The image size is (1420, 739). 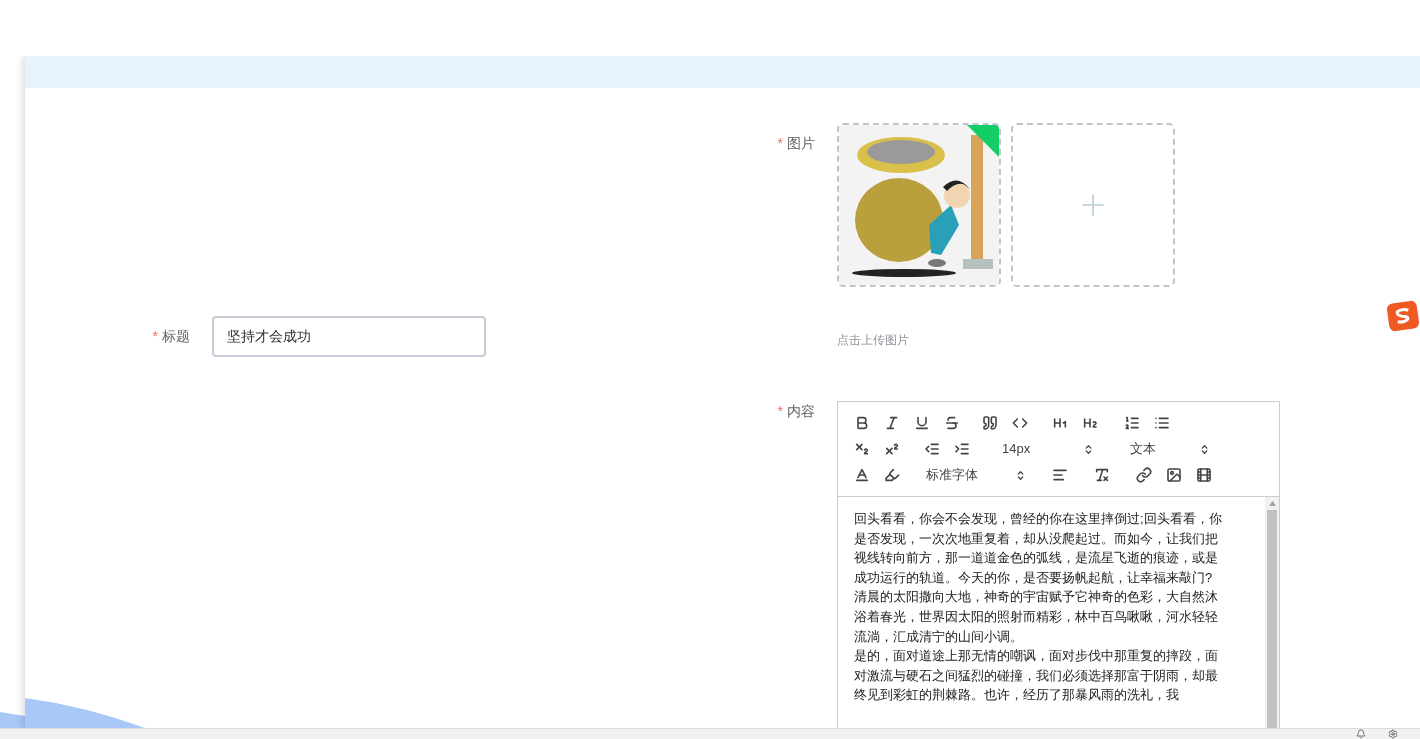 I want to click on field-label: 内容, so click(x=801, y=411).